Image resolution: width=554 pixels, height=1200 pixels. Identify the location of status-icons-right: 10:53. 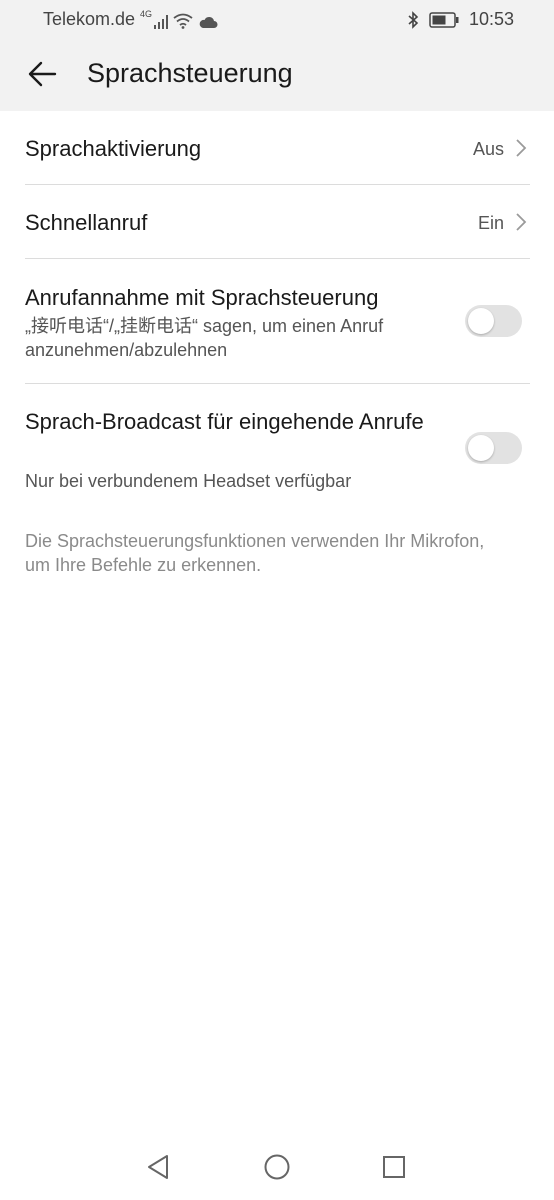
(460, 19).